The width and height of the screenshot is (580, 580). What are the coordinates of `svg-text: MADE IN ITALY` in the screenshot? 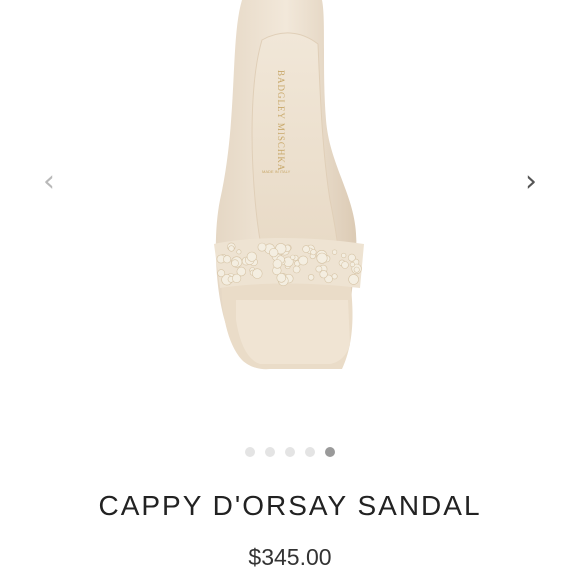 It's located at (276, 171).